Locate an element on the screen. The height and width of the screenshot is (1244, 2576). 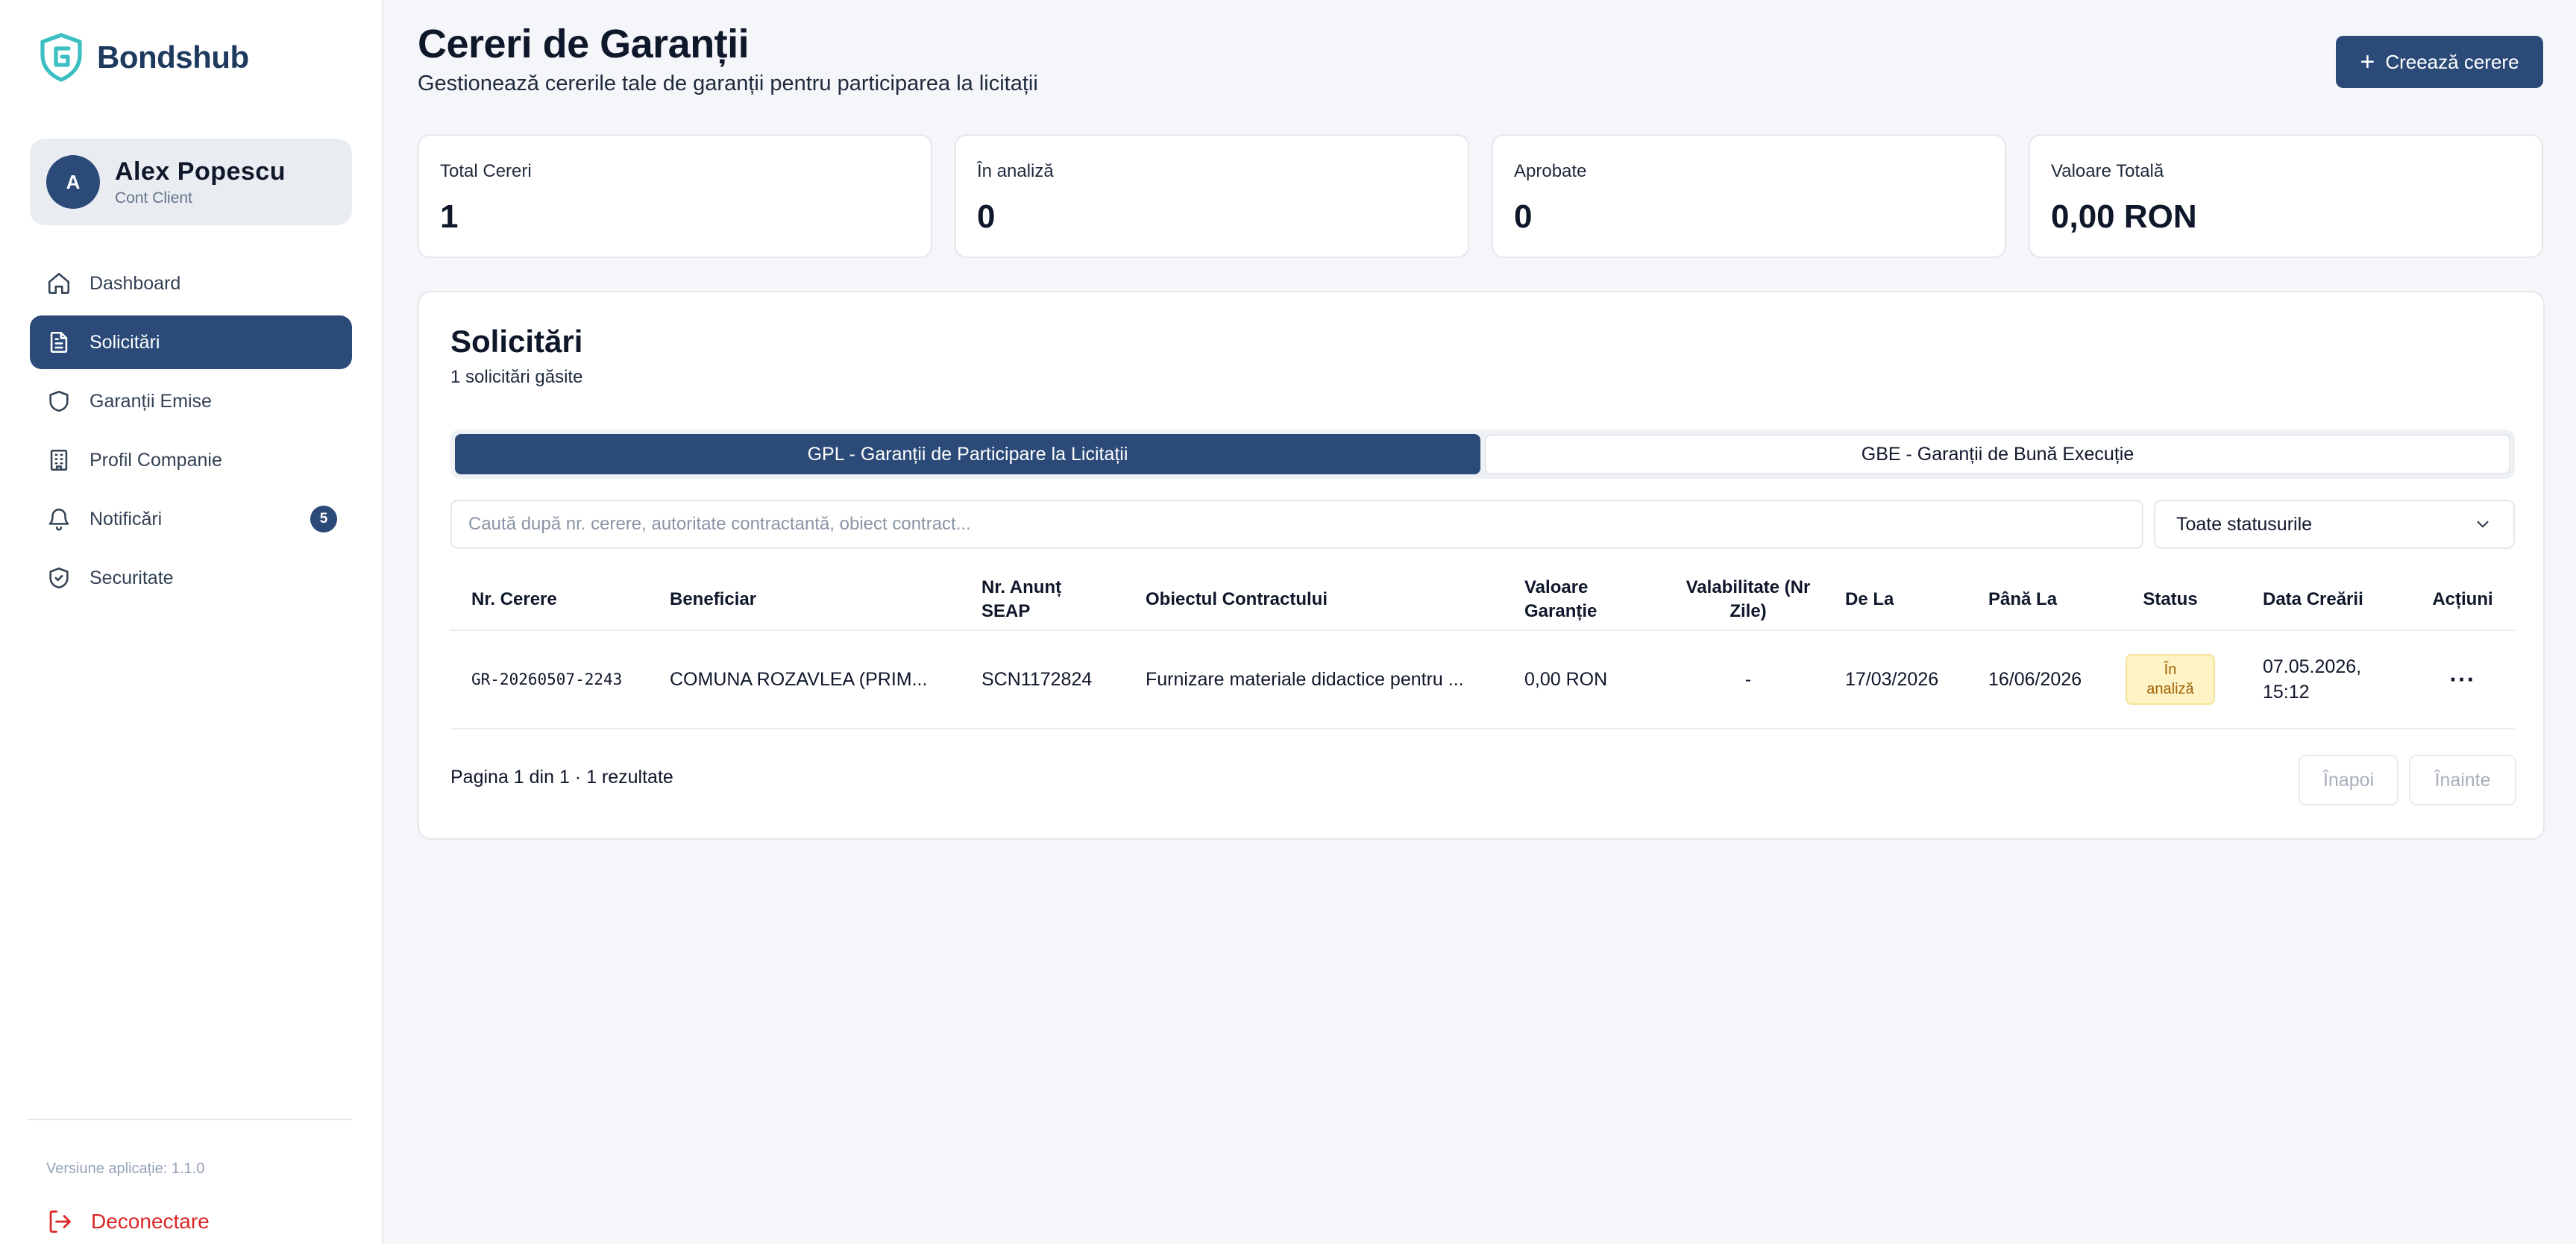
home-icon is located at coordinates (59, 283).